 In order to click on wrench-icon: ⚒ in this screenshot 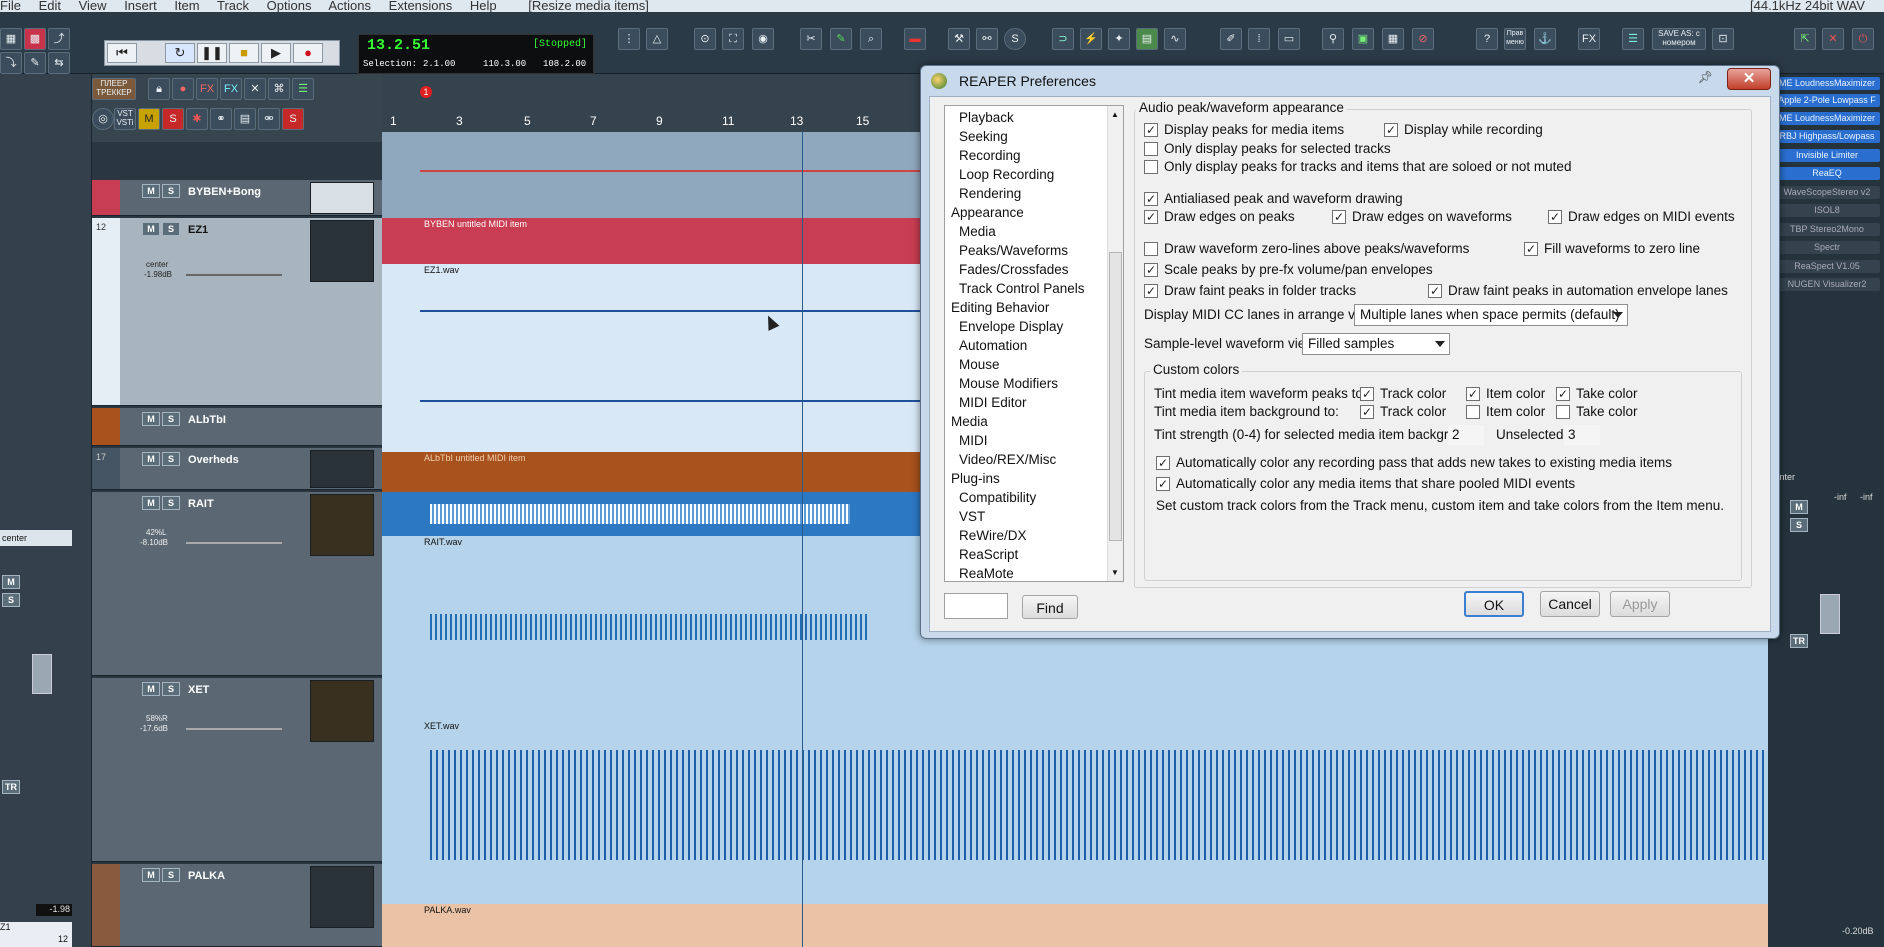, I will do `click(959, 39)`.